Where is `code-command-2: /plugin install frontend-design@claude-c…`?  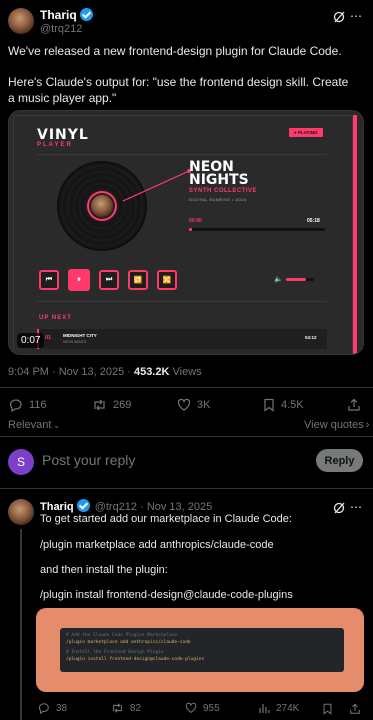 code-command-2: /plugin install frontend-design@claude-c… is located at coordinates (135, 659).